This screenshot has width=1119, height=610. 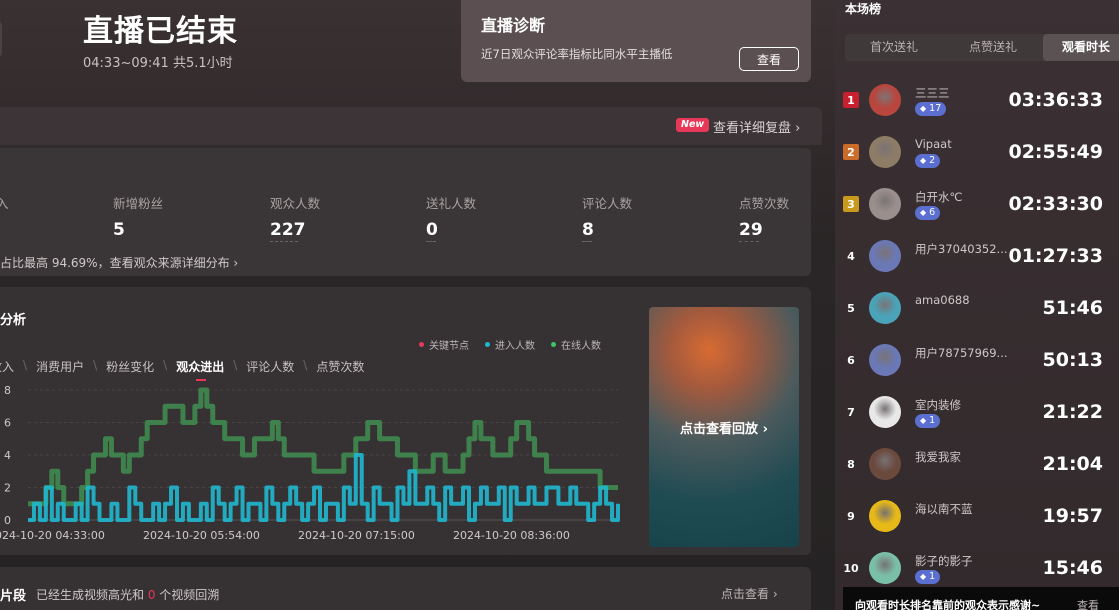 What do you see at coordinates (130, 366) in the screenshot?
I see `tab-fan-change: 粉丝变化` at bounding box center [130, 366].